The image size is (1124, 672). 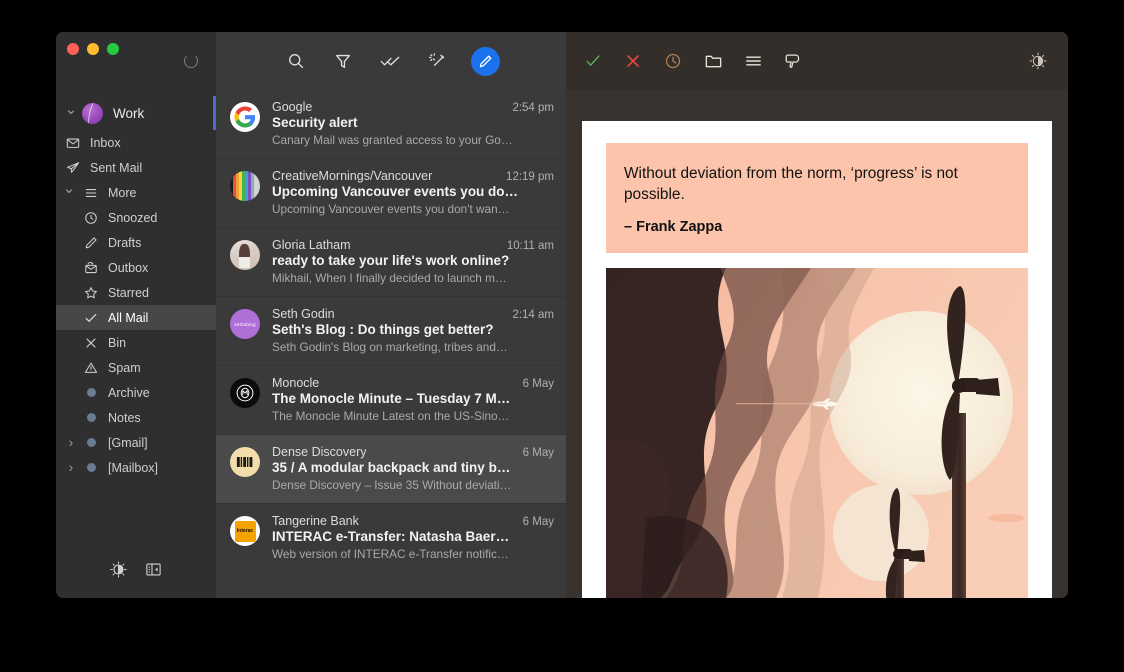 I want to click on sidebar-item-sent-mail: Sent Mail, so click(x=136, y=167).